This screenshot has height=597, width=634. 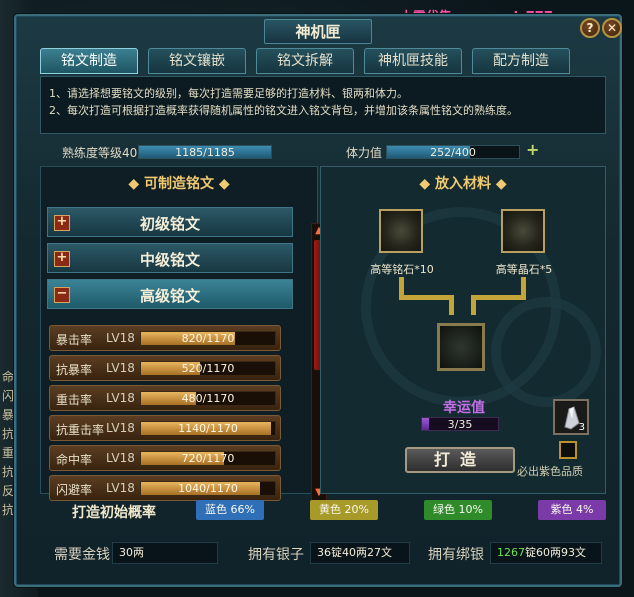 What do you see at coordinates (532, 149) in the screenshot?
I see `add-stamina-button: +` at bounding box center [532, 149].